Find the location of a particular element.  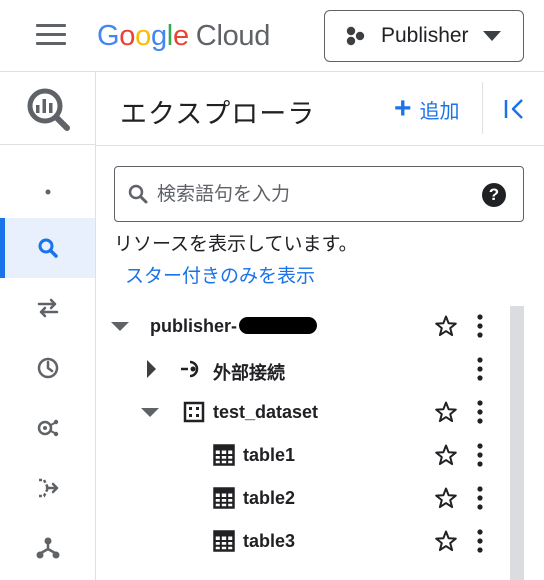

add-button: + 追加 is located at coordinates (427, 109).